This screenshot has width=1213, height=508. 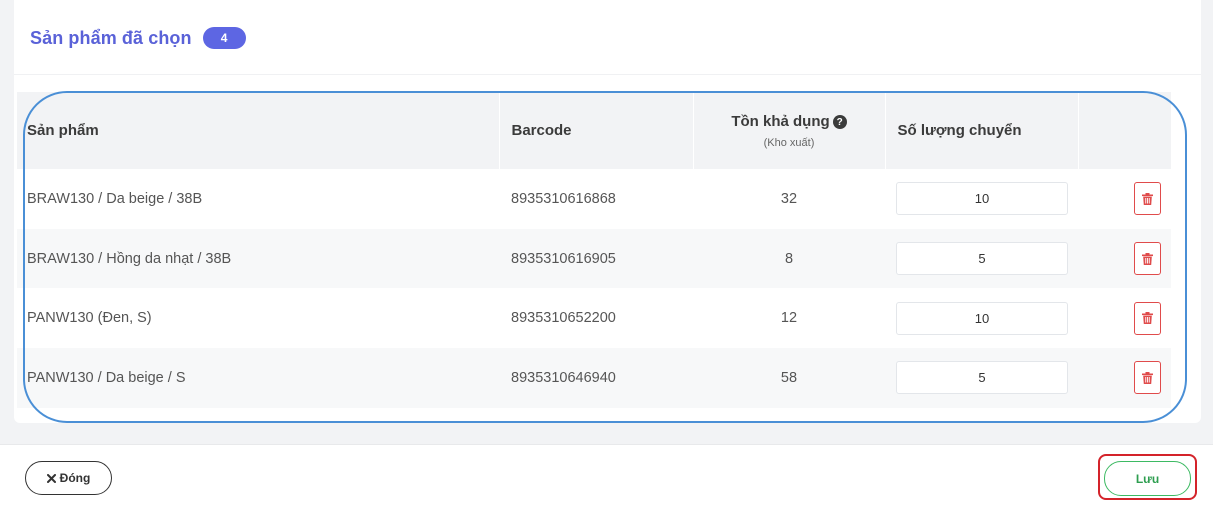 I want to click on row-barcode: 8935310616905, so click(x=563, y=258).